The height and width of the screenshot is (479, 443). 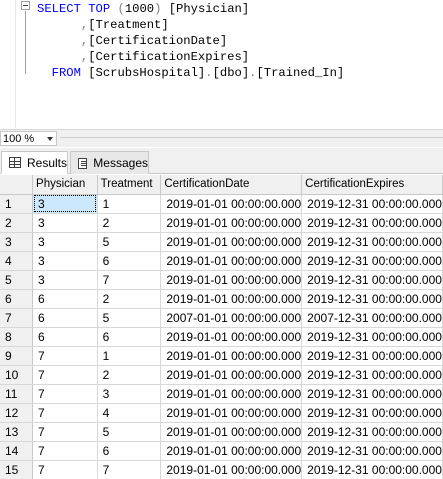 I want to click on row-number: 5, so click(x=17, y=280).